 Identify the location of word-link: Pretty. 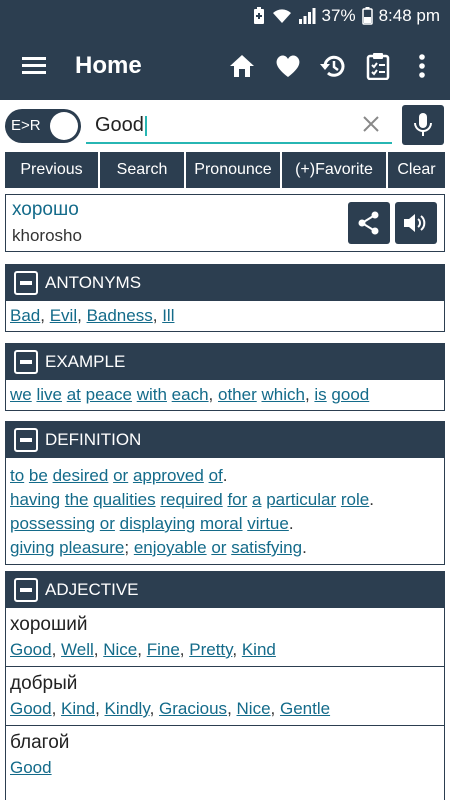
(210, 649).